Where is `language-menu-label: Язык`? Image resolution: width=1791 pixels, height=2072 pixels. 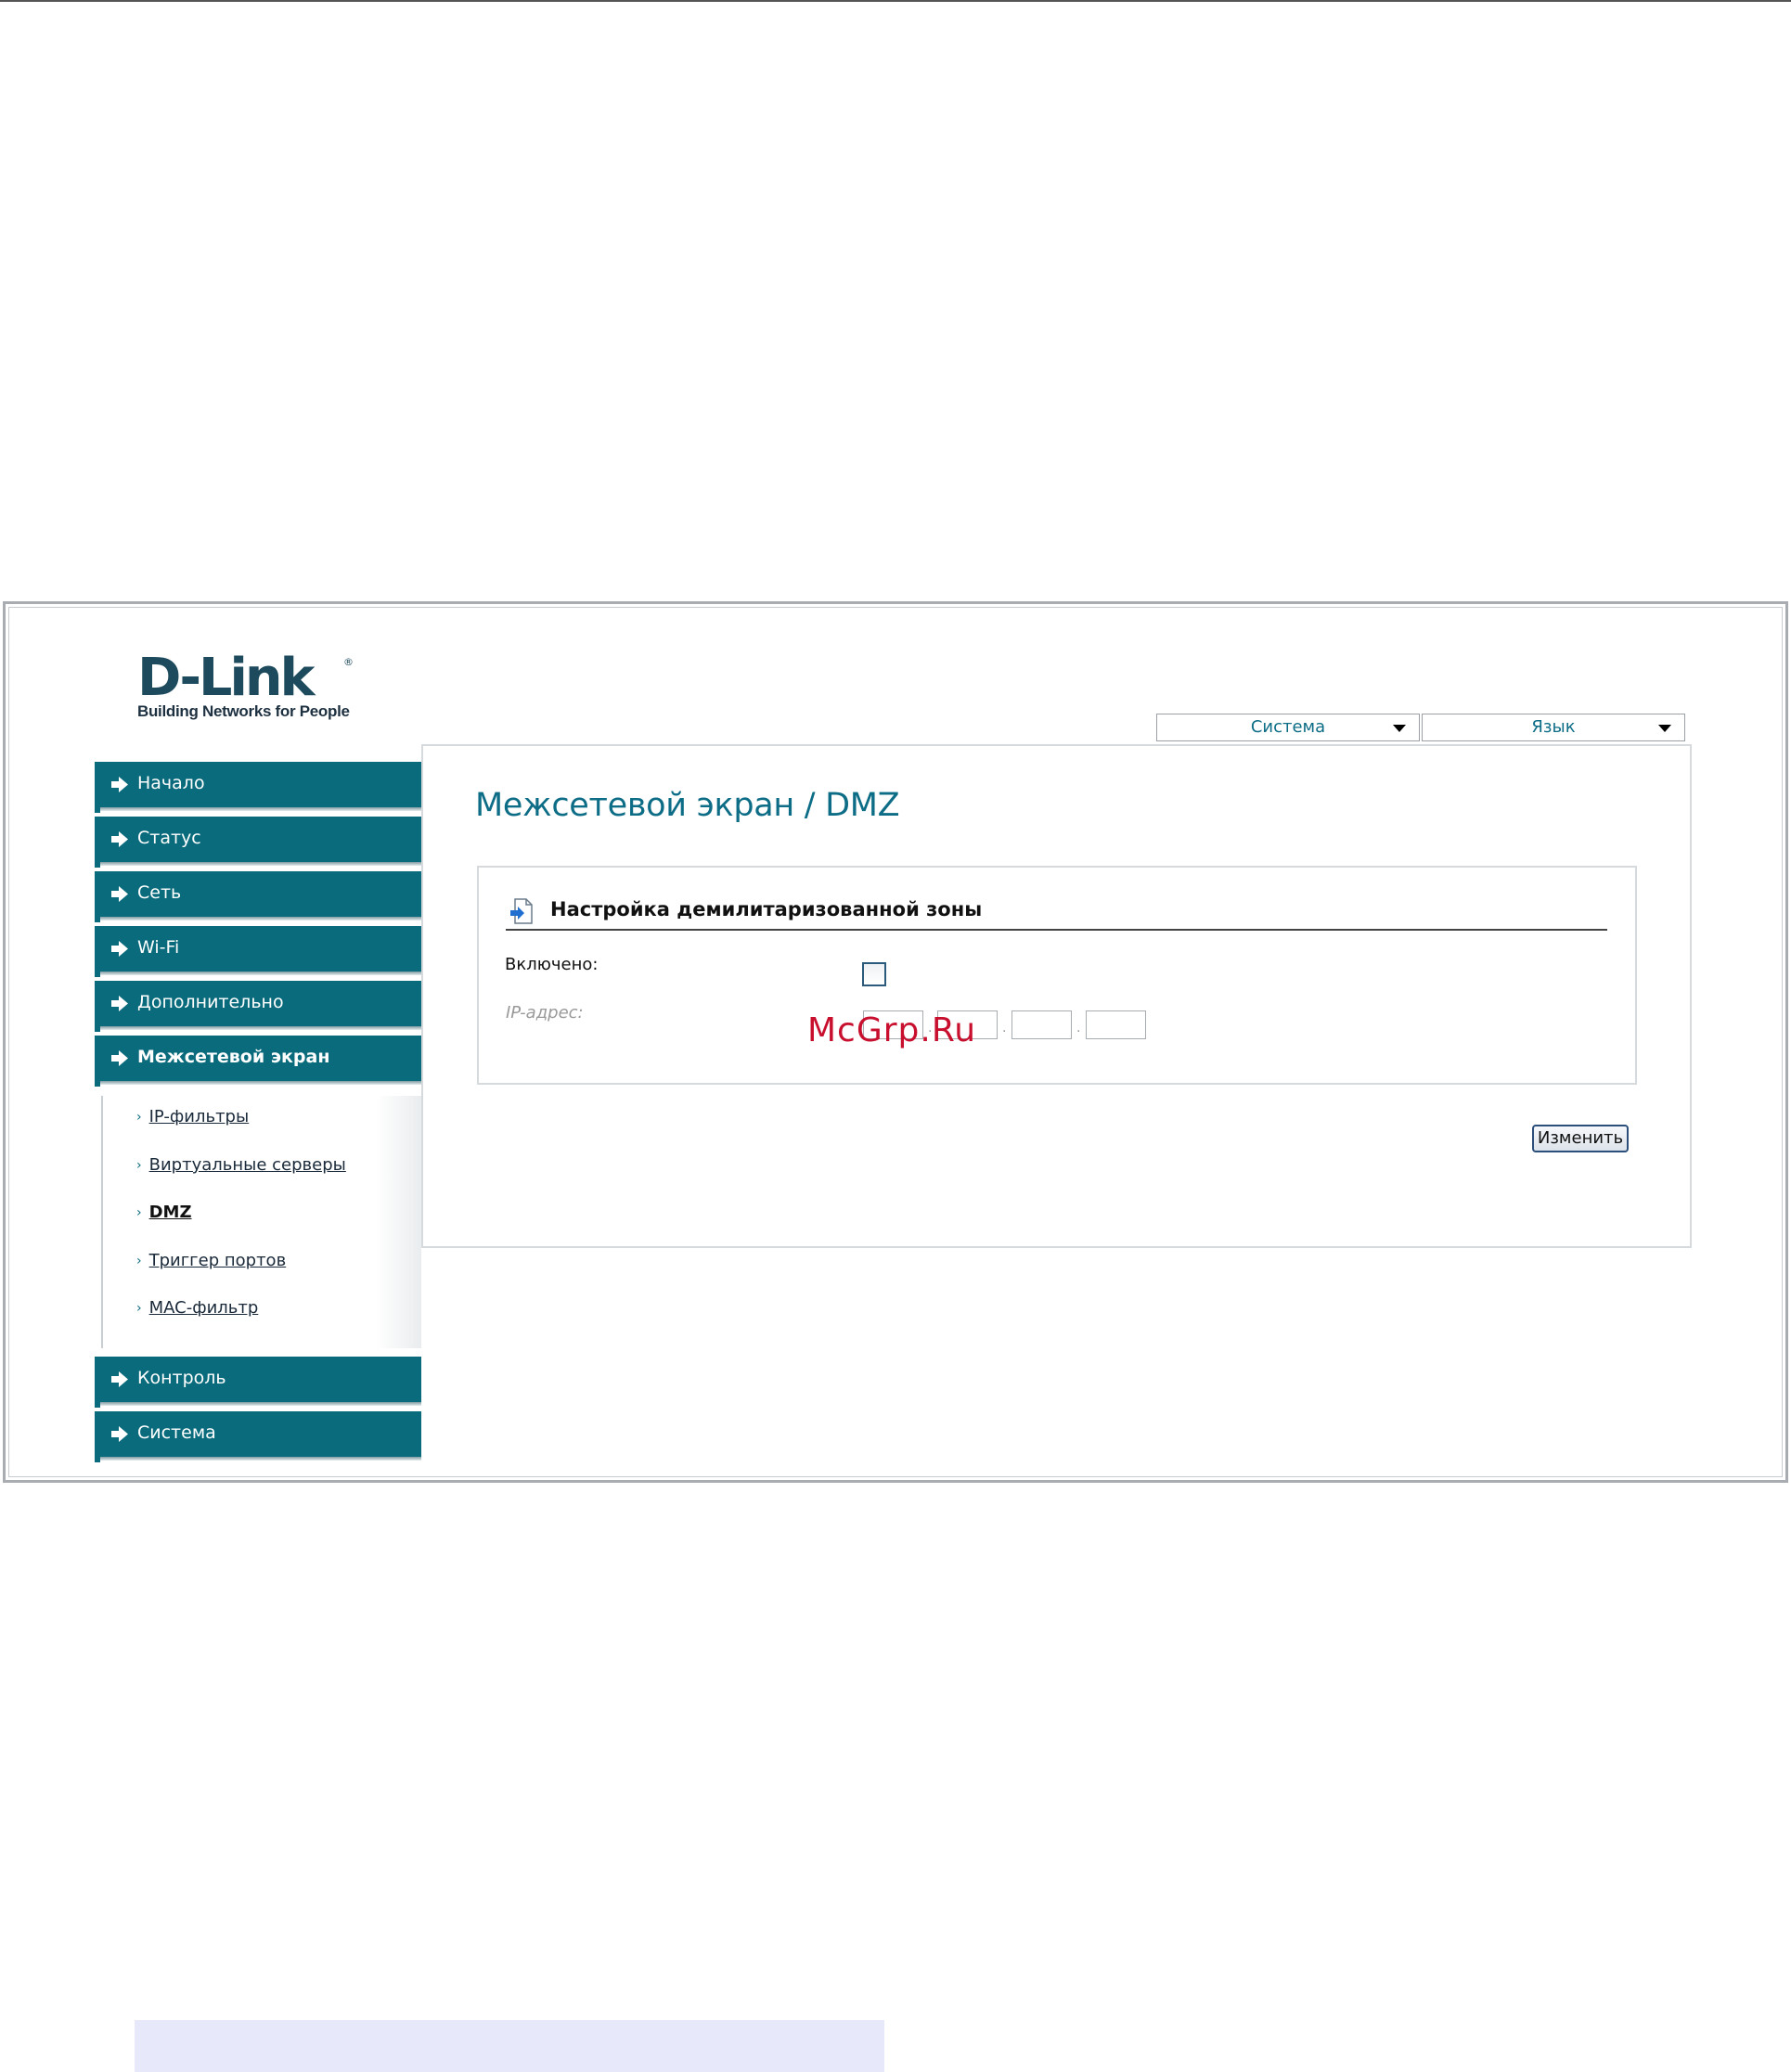 language-menu-label: Язык is located at coordinates (1553, 727).